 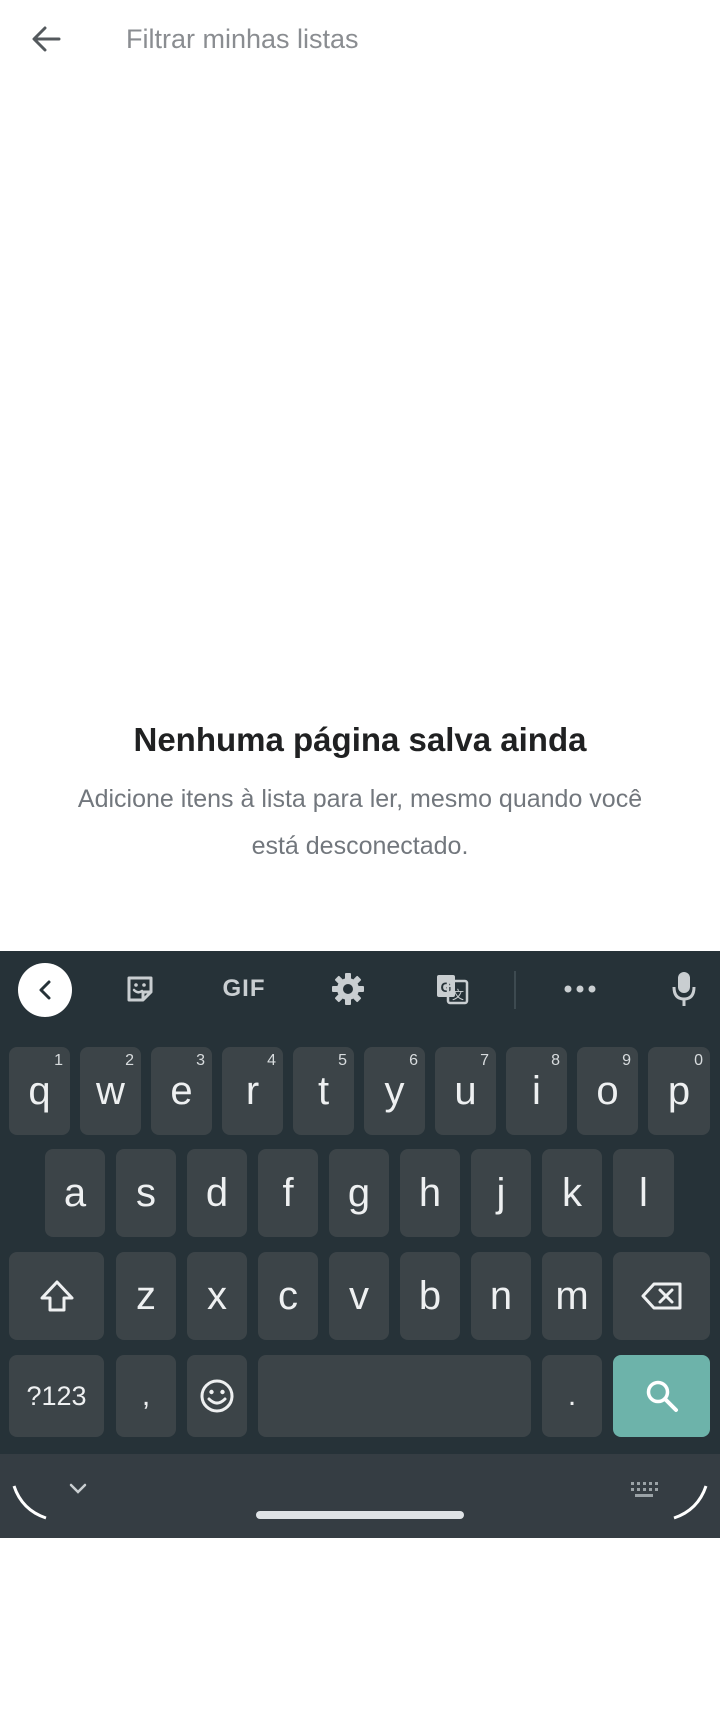 I want to click on key-label: a, so click(x=75, y=1192).